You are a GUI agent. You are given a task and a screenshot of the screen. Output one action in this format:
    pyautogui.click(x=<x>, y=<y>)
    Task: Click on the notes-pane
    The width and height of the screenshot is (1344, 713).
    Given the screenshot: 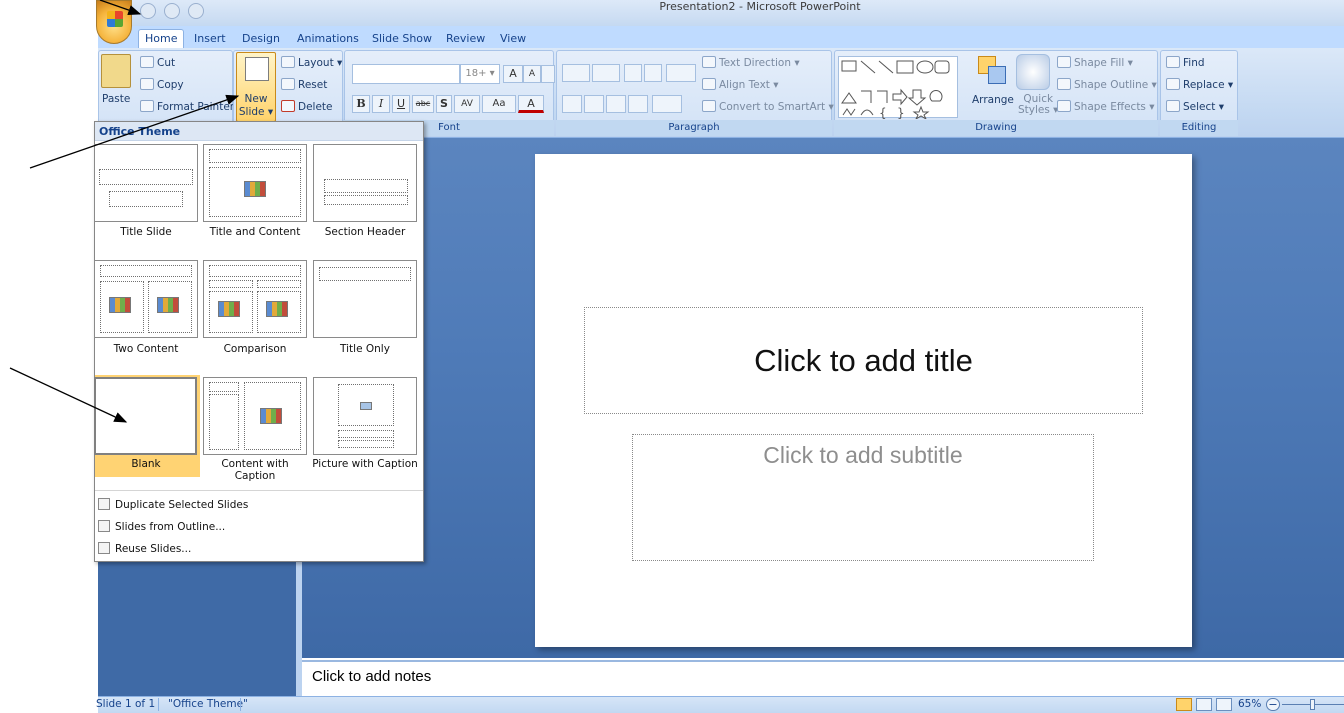 What is the action you would take?
    pyautogui.click(x=823, y=678)
    